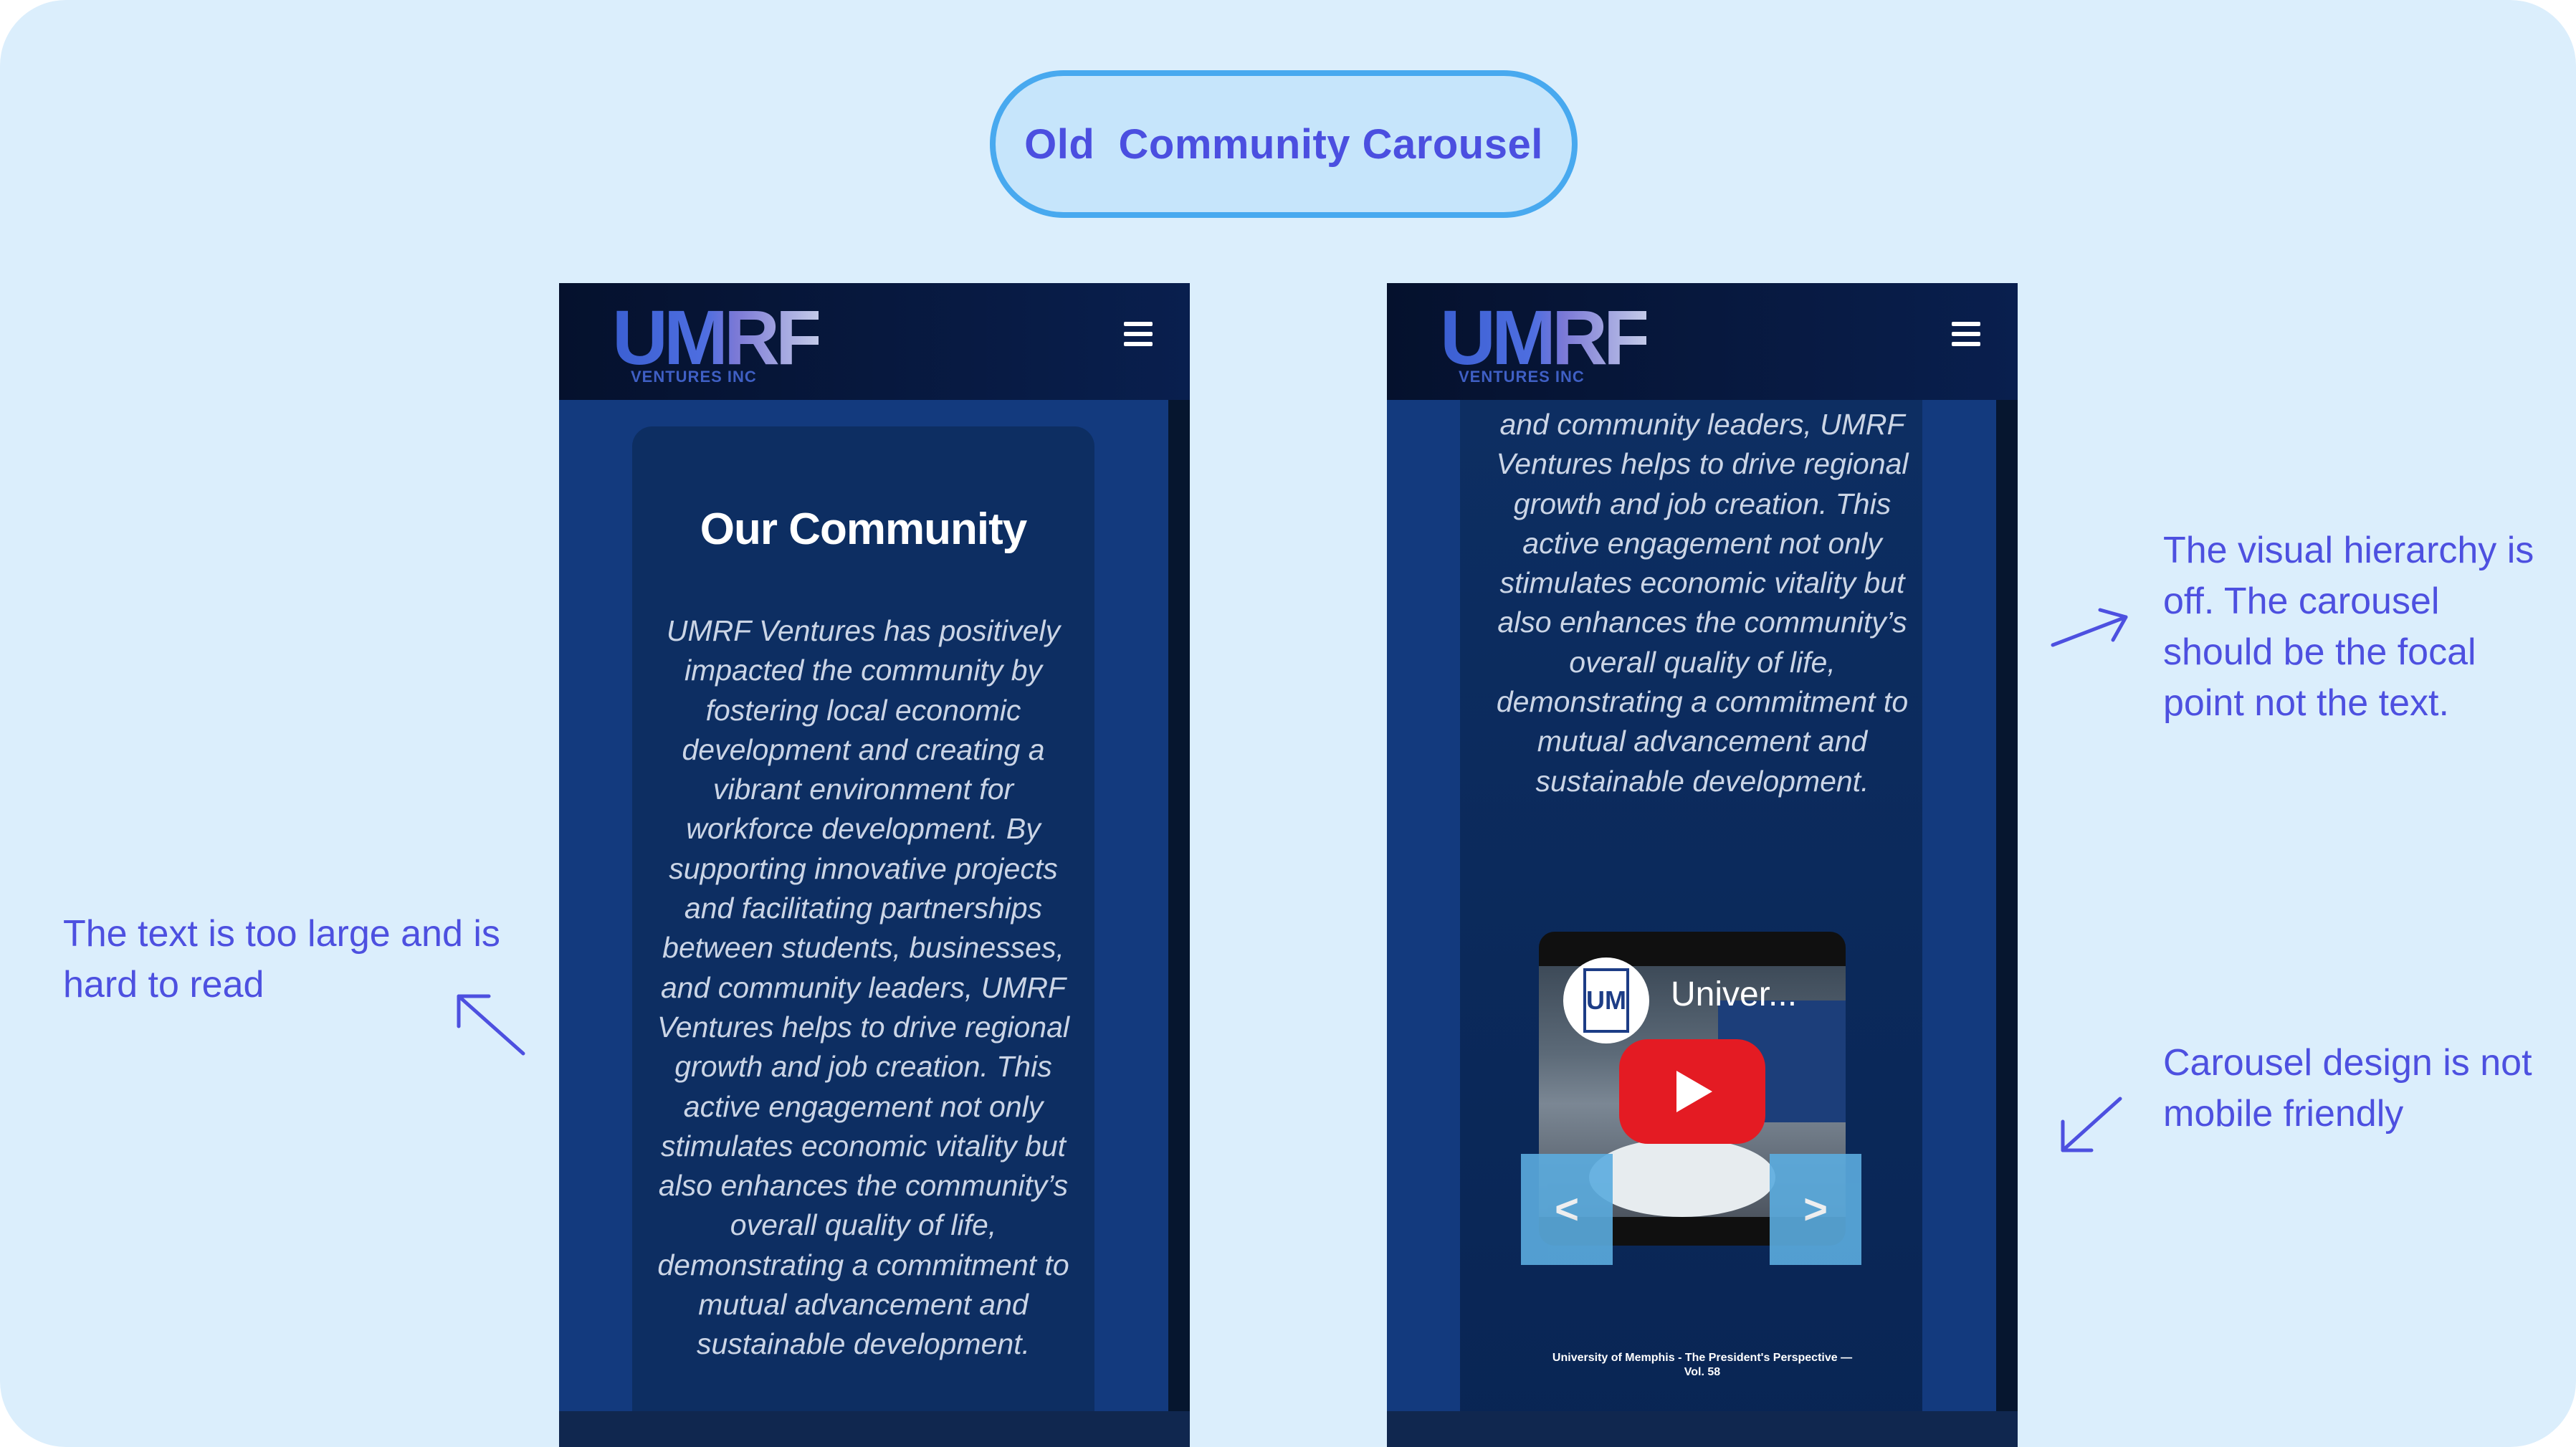 The height and width of the screenshot is (1447, 2576). What do you see at coordinates (1682, 1178) in the screenshot?
I see `thumbnail-table` at bounding box center [1682, 1178].